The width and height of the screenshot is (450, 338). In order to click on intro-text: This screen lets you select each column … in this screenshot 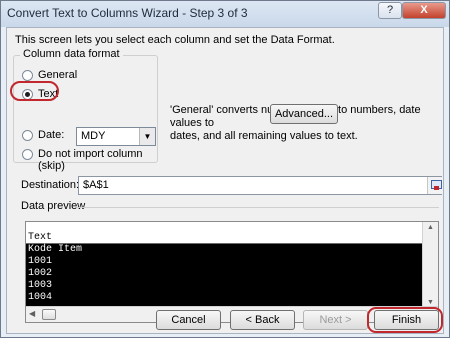, I will do `click(175, 40)`.